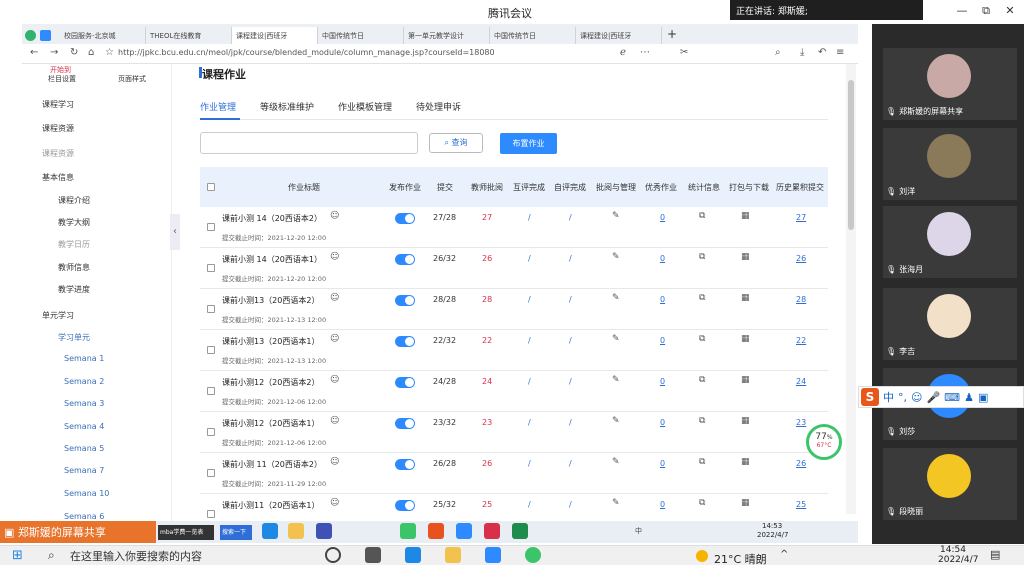 This screenshot has height=567, width=1024. What do you see at coordinates (74, 244) in the screenshot?
I see `sidebar-item-calendar: 教学日历` at bounding box center [74, 244].